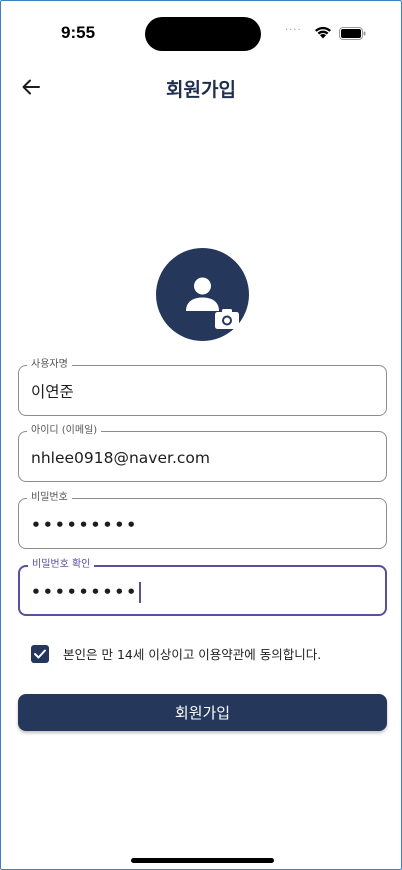  I want to click on password-label: 비밀번호, so click(49, 498).